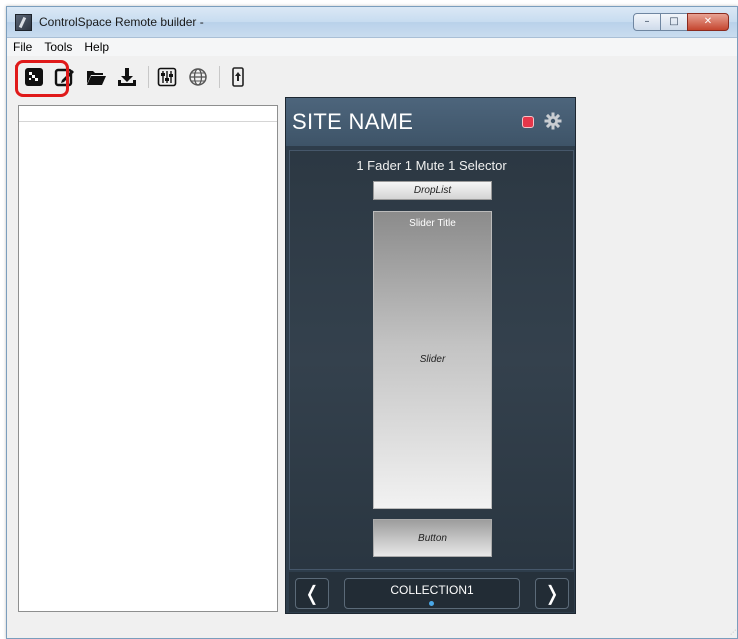  I want to click on button-control: Button, so click(432, 538).